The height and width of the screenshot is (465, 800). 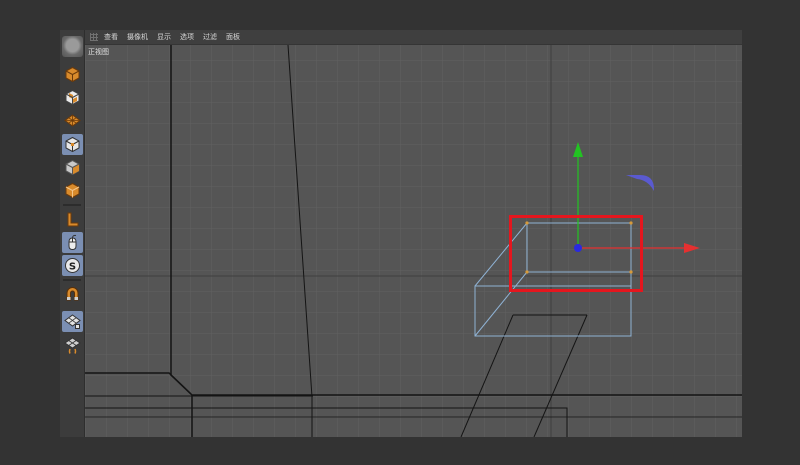 I want to click on edge-cube-icon, so click(x=72, y=190).